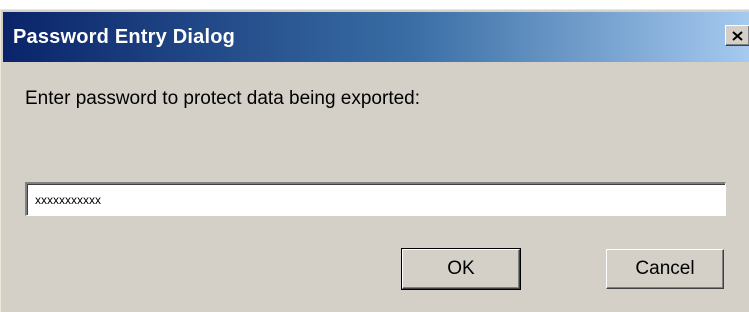  I want to click on cancel-button: Cancel, so click(665, 269).